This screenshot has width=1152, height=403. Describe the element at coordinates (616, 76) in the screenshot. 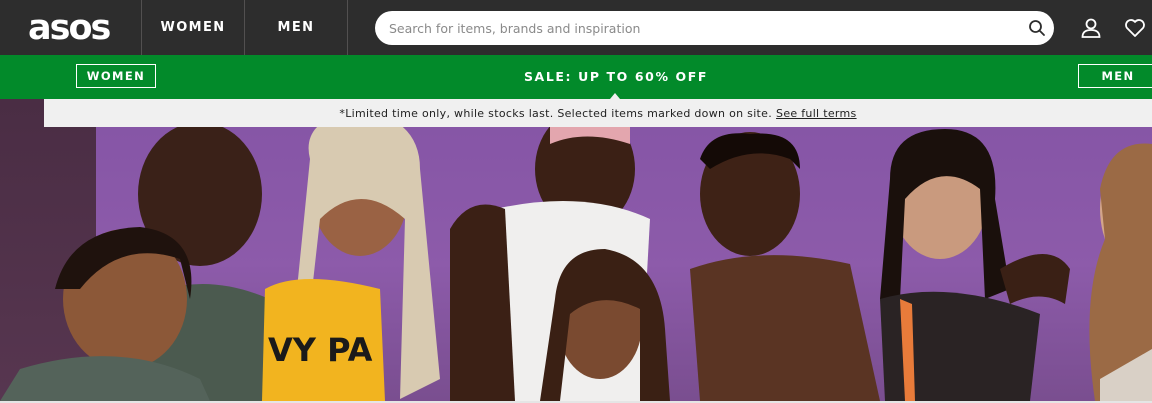

I see `sale-title: SALE: UP TO 60% OFF` at that location.